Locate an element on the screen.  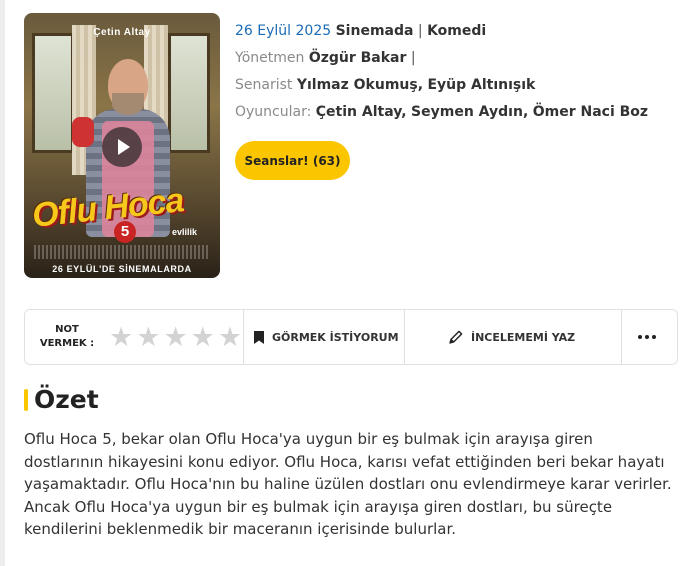
meta-writer-row: Senarist Yılmaz Okumuş, Eyüp Altınışık is located at coordinates (385, 85).